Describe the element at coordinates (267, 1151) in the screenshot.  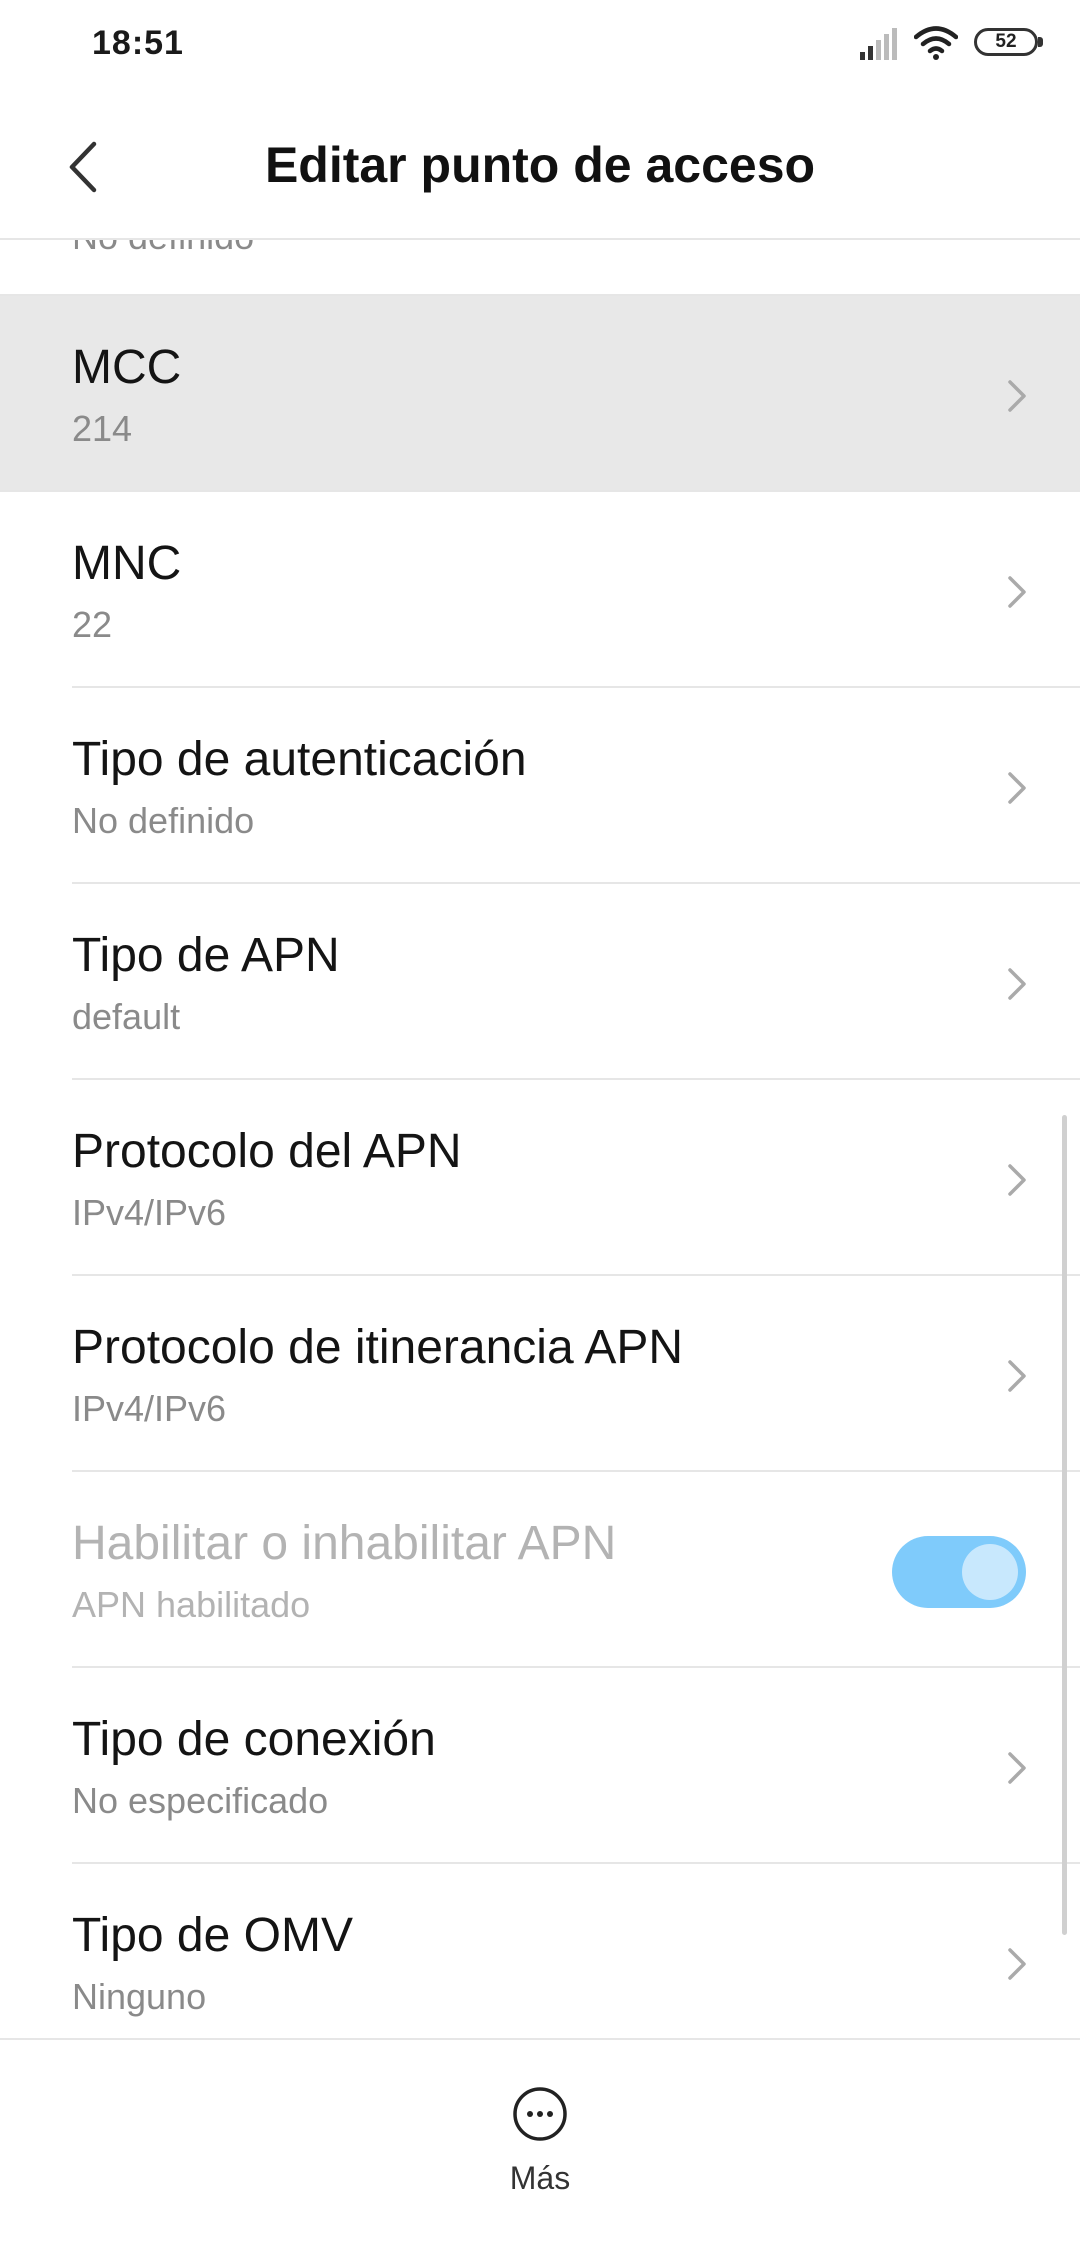
I see `list-item-title: Protocolo del APN` at that location.